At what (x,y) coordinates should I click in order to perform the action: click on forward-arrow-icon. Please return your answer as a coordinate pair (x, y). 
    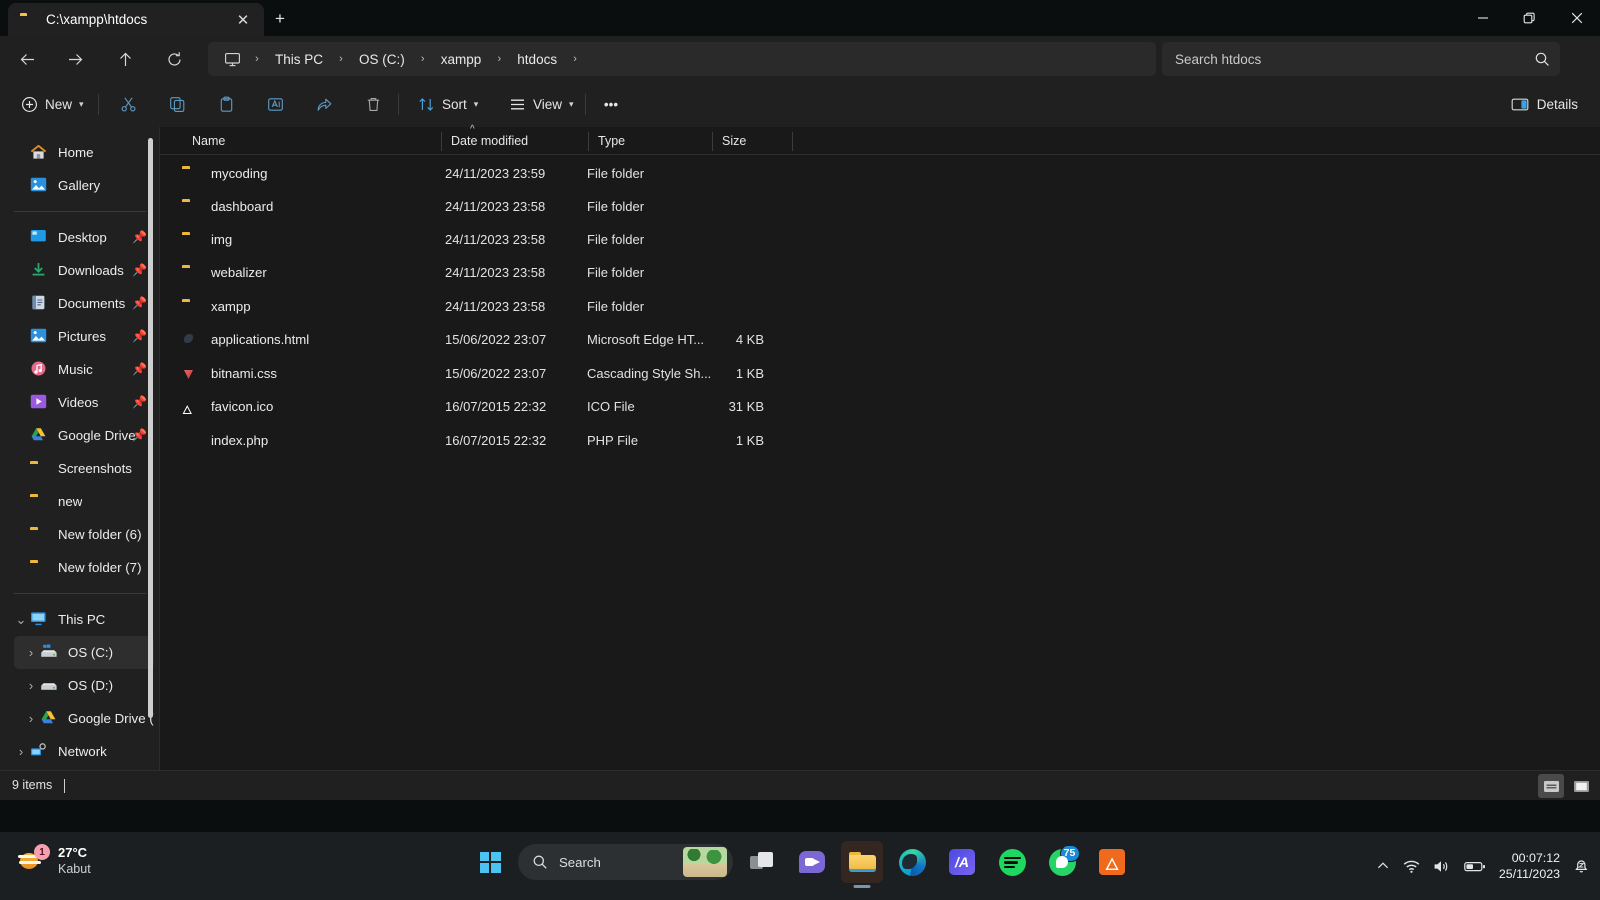
    Looking at the image, I should click on (75, 59).